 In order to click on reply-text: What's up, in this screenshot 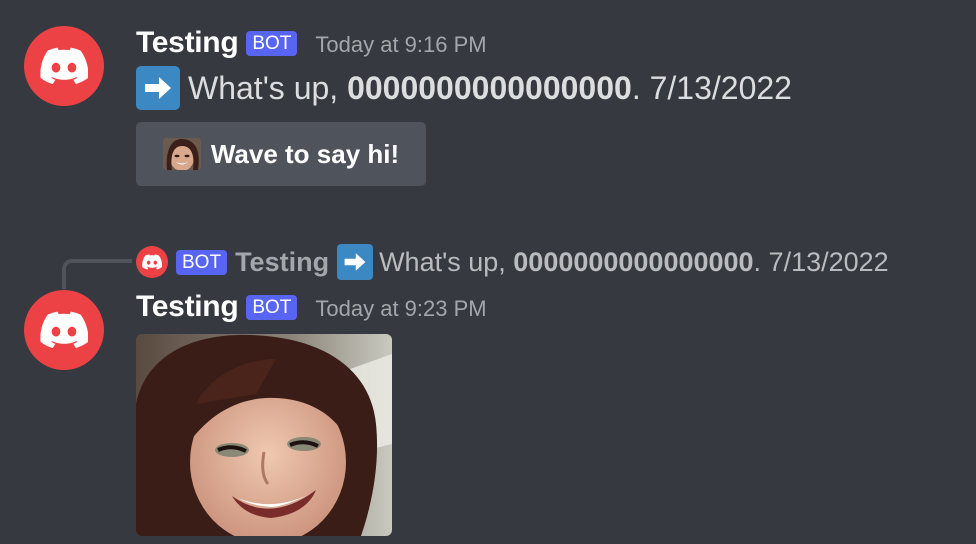, I will do `click(446, 261)`.